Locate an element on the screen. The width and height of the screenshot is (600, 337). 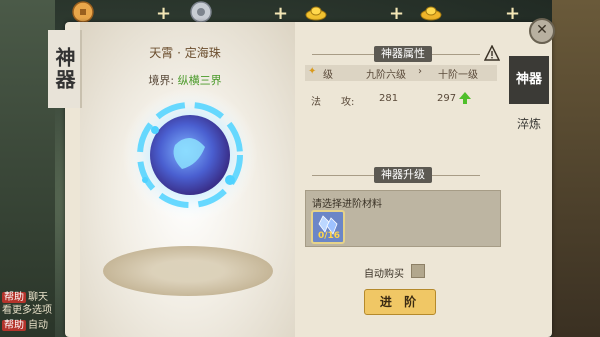
tab-artifact: 神器 is located at coordinates (529, 80).